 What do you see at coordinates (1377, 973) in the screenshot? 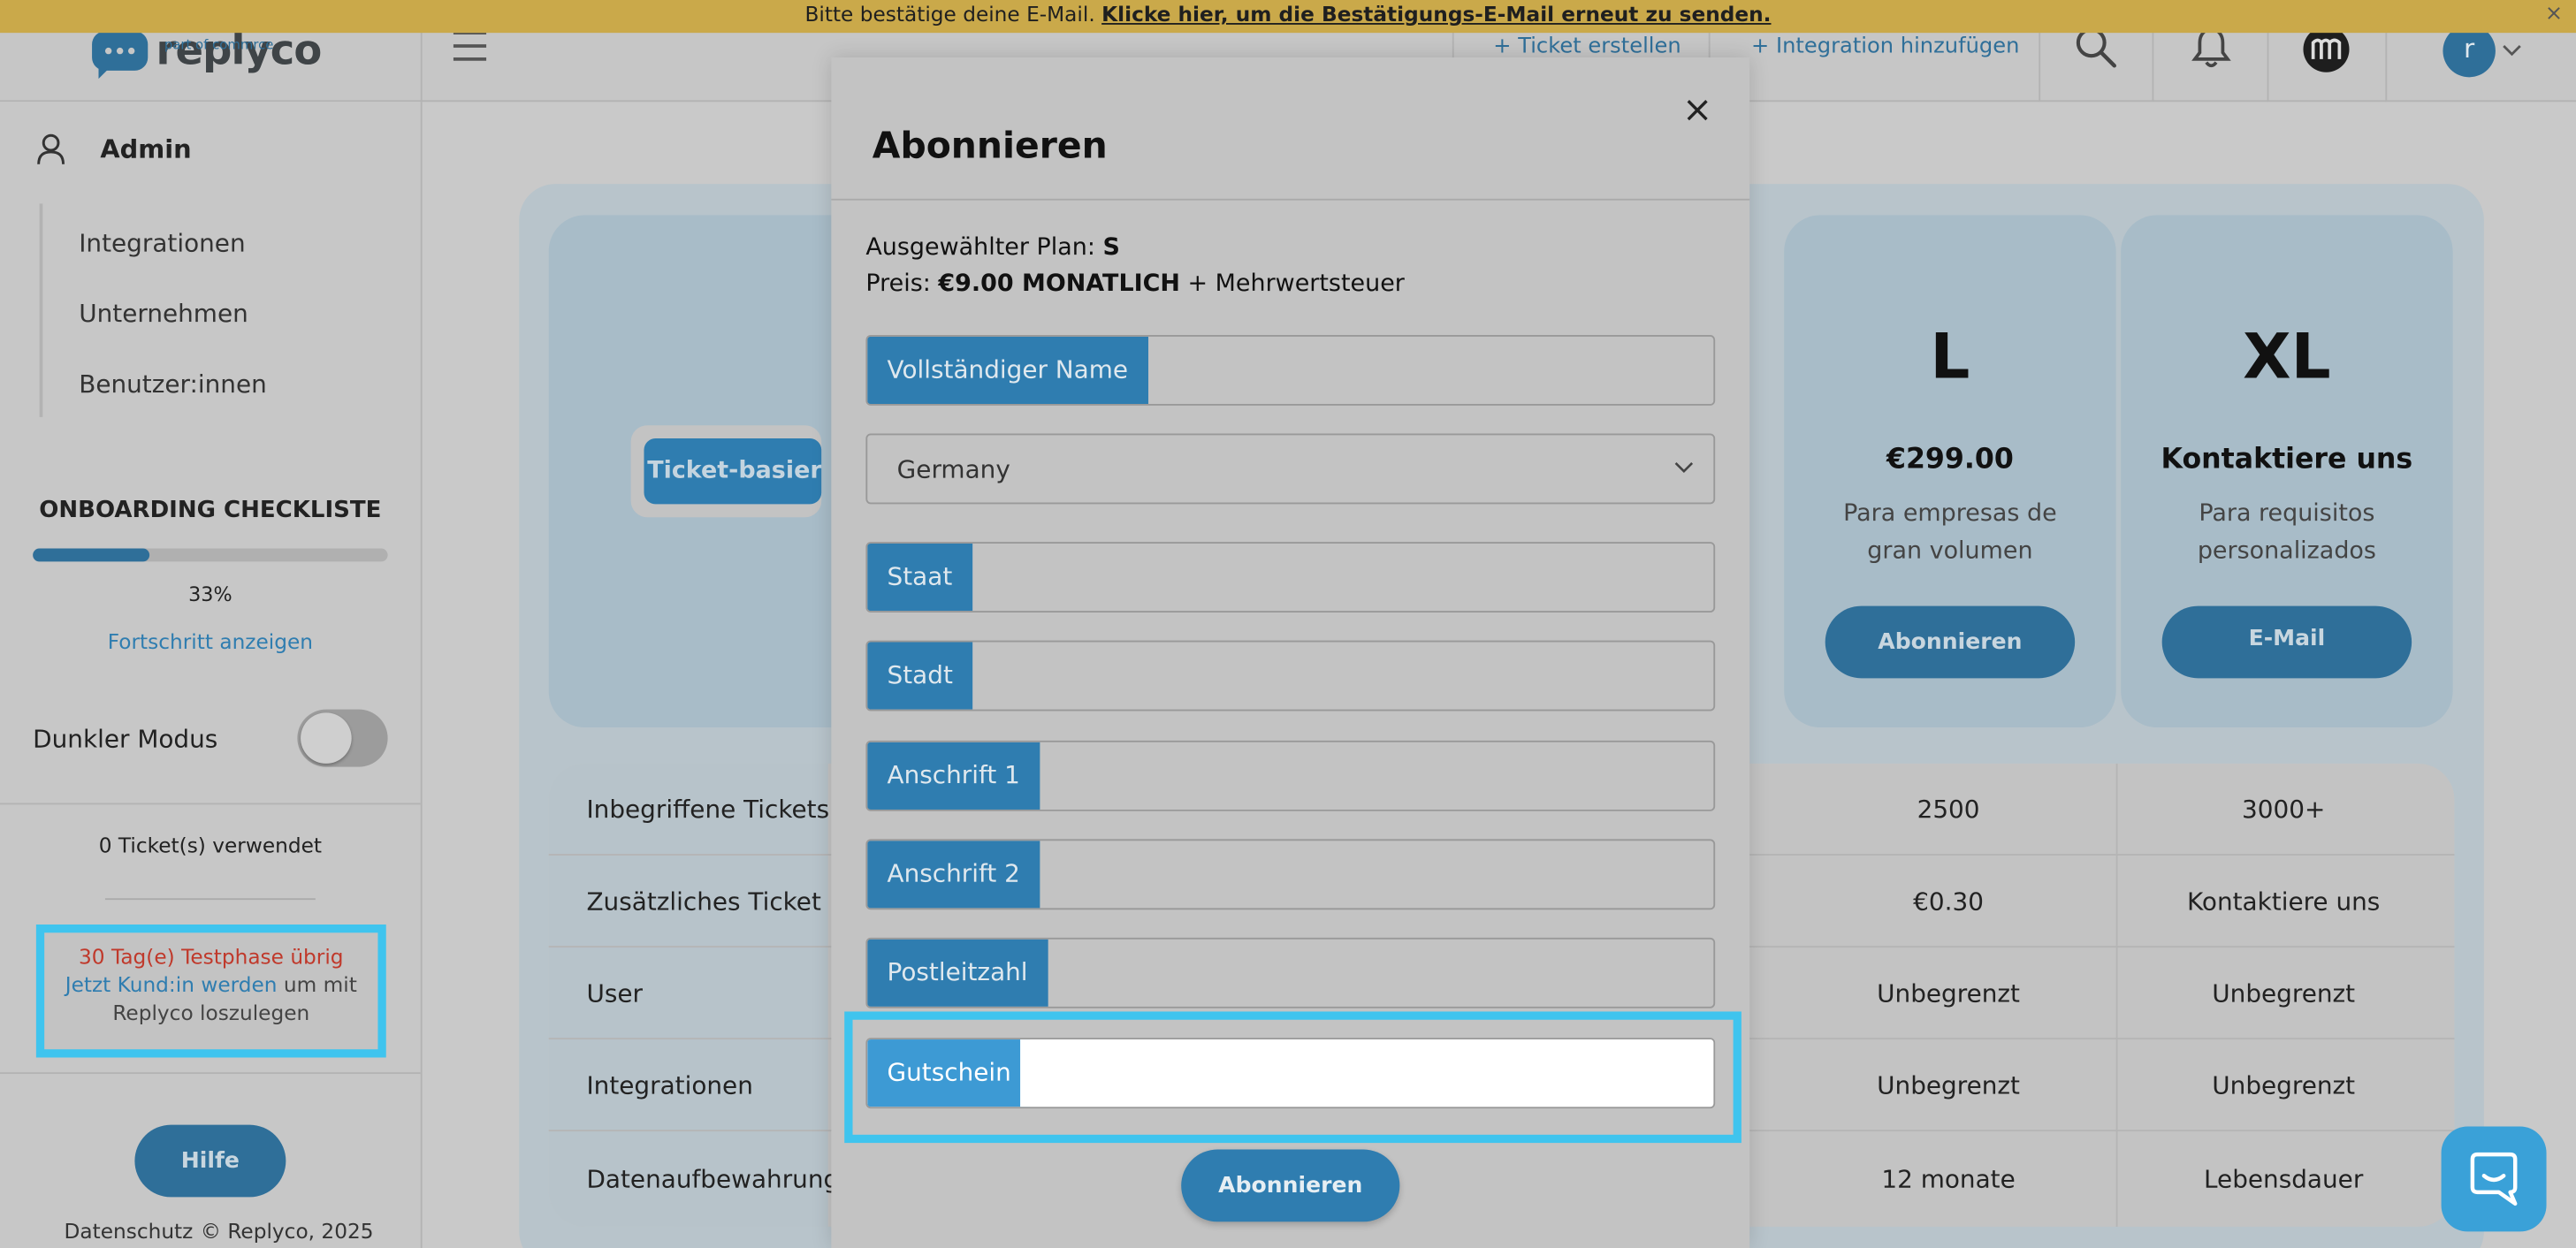
I see `postcode-input` at bounding box center [1377, 973].